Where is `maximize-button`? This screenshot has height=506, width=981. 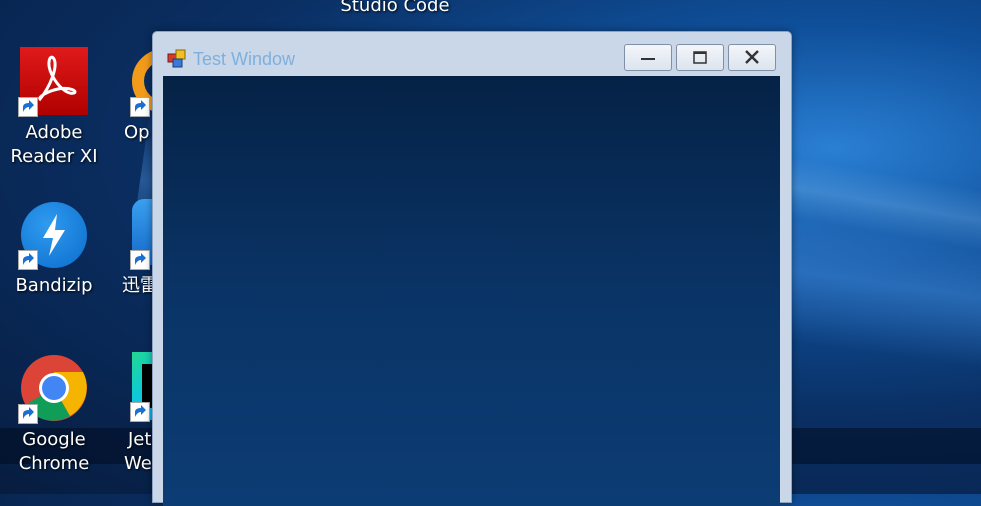 maximize-button is located at coordinates (700, 57).